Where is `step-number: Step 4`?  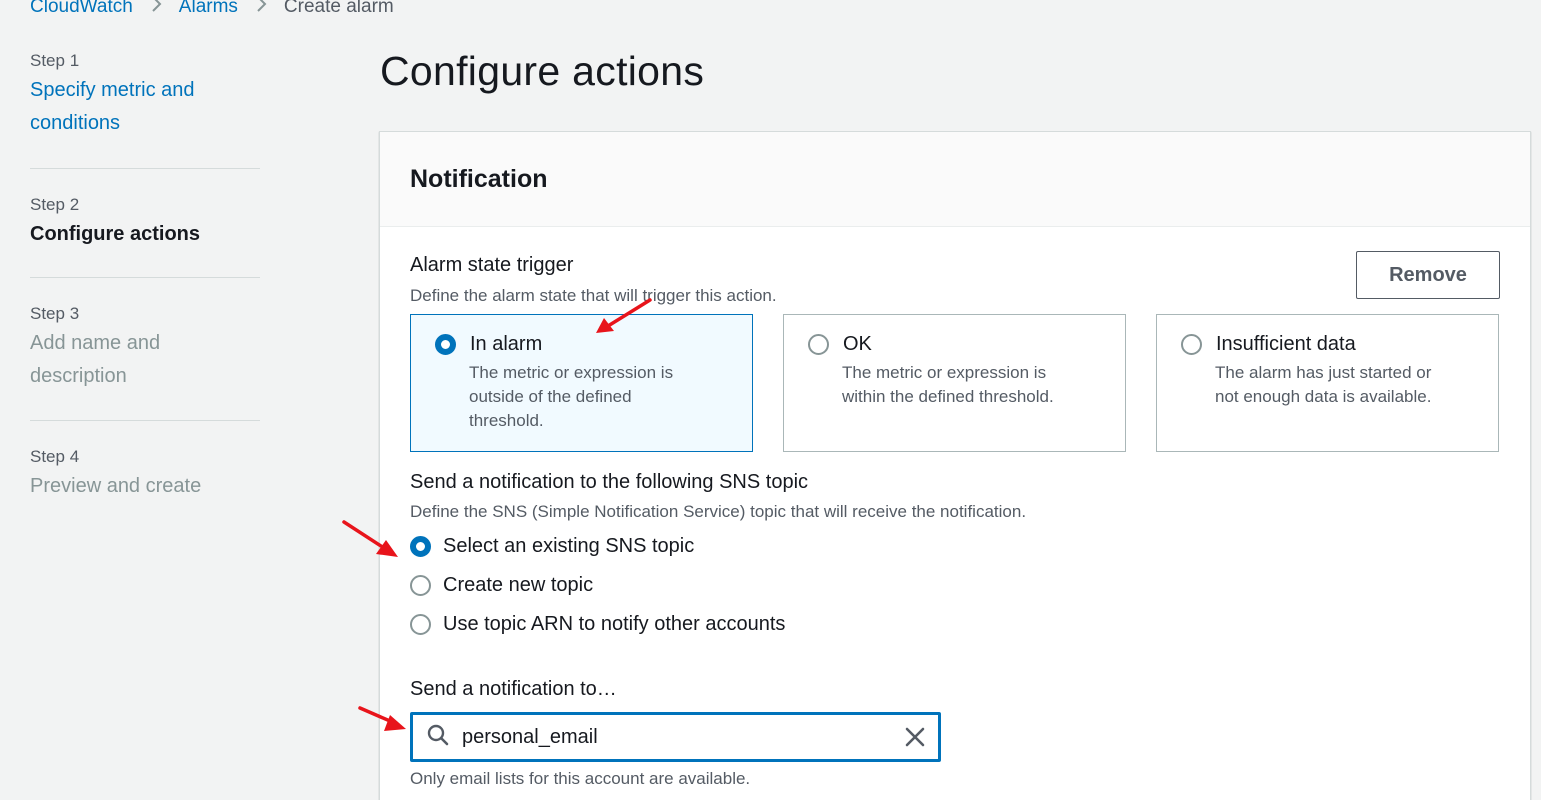 step-number: Step 4 is located at coordinates (55, 456).